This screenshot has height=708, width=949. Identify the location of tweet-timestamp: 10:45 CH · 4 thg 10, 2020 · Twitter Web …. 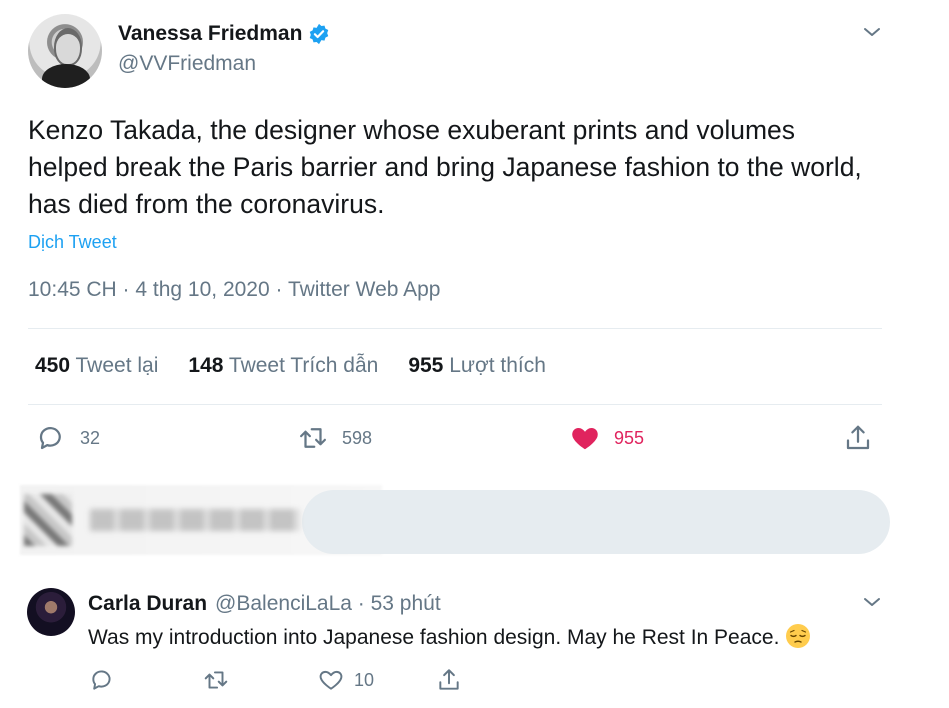
(234, 290).